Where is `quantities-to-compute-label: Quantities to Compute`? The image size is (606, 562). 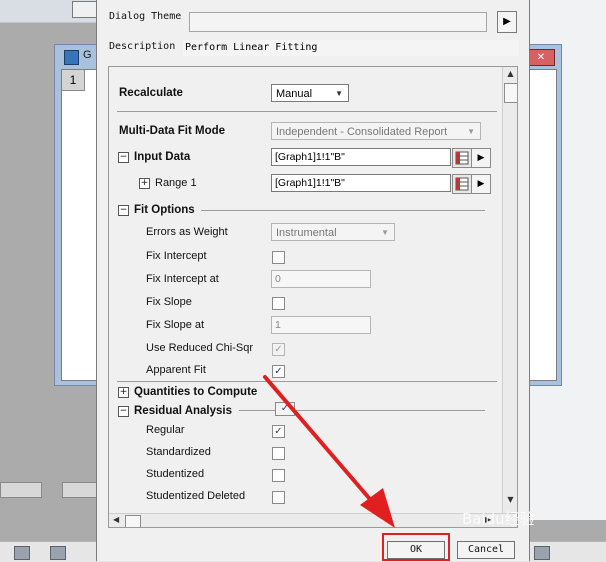 quantities-to-compute-label: Quantities to Compute is located at coordinates (196, 392).